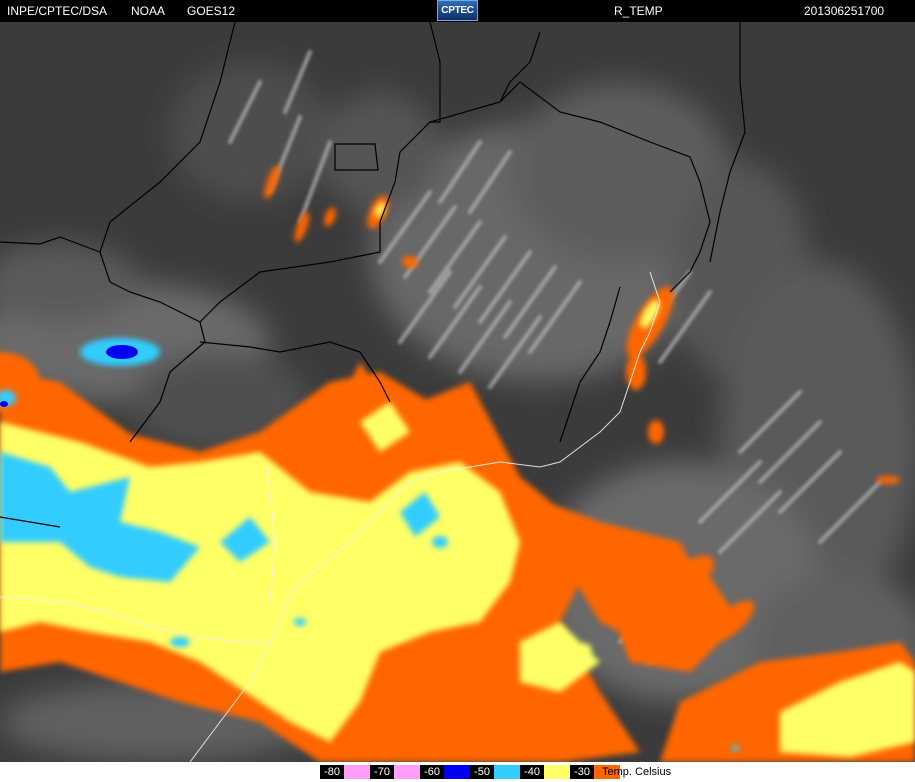 The image size is (915, 782). Describe the element at coordinates (844, 11) in the screenshot. I see `timestamp-label: 201306251700` at that location.